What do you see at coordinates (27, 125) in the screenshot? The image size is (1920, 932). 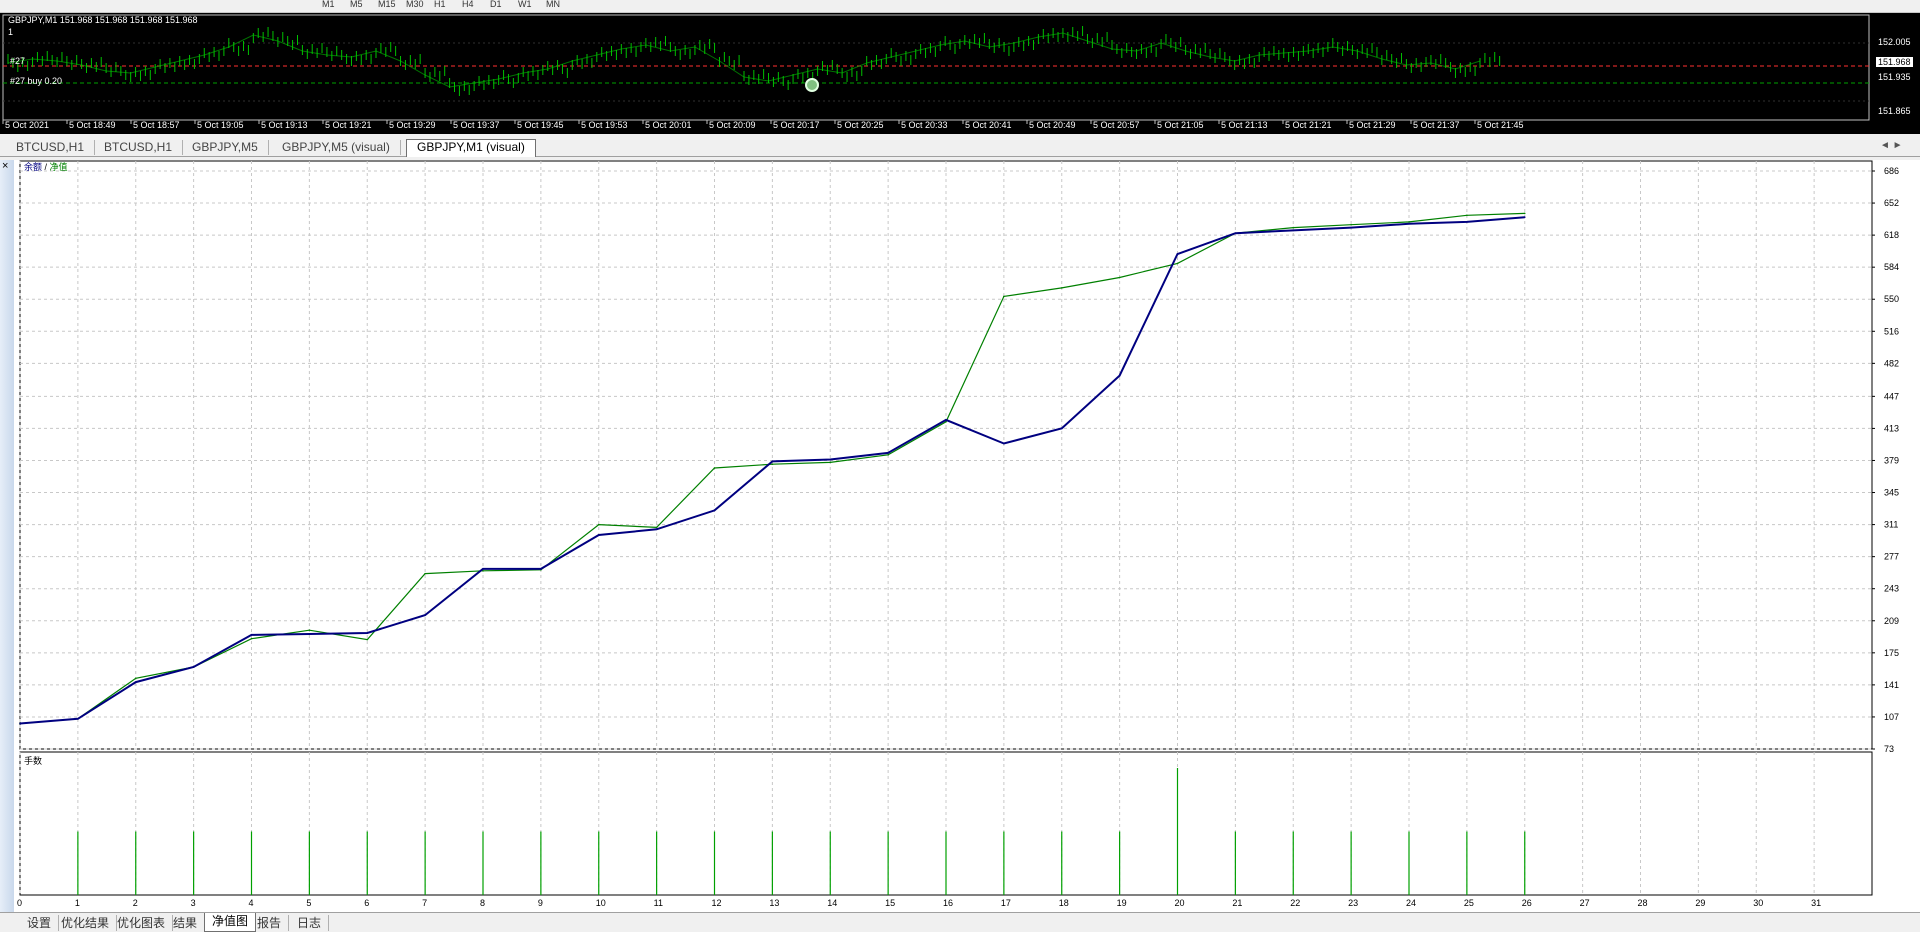 I see `time-axis-label: 5 Oct 2021` at bounding box center [27, 125].